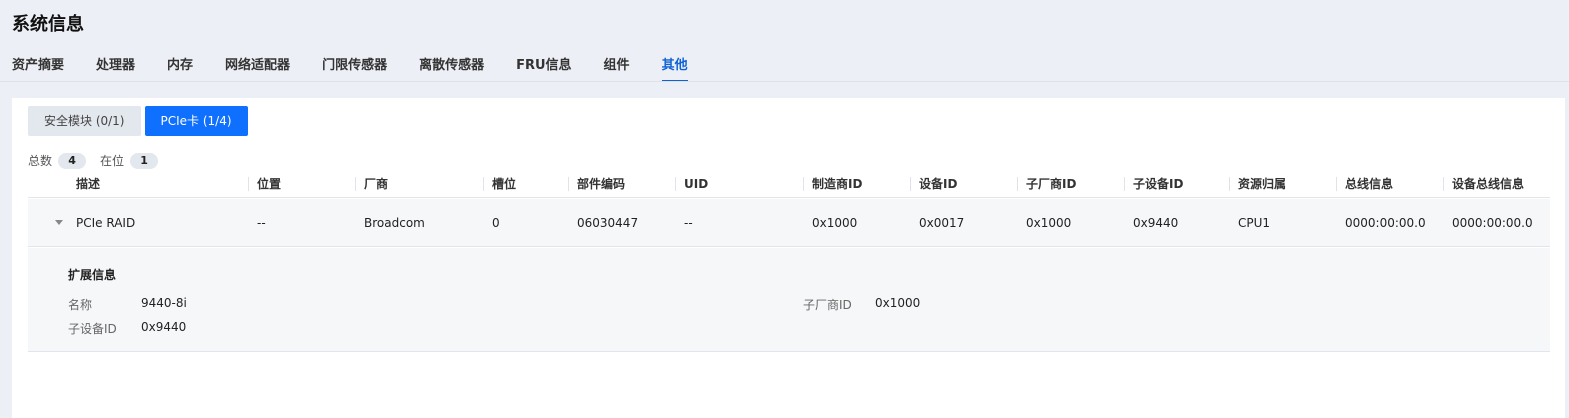 Image resolution: width=1569 pixels, height=418 pixels. I want to click on column-header-manufacturer-id: 制造商ID, so click(837, 184).